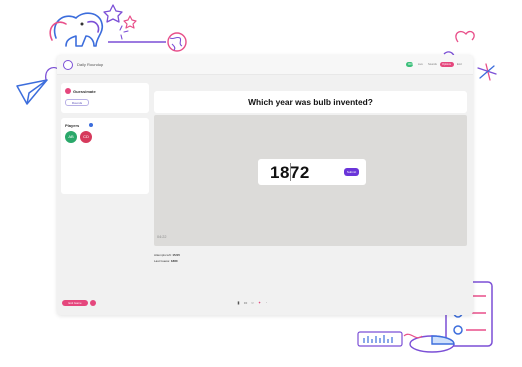  I want to click on players-title: Players, so click(72, 125).